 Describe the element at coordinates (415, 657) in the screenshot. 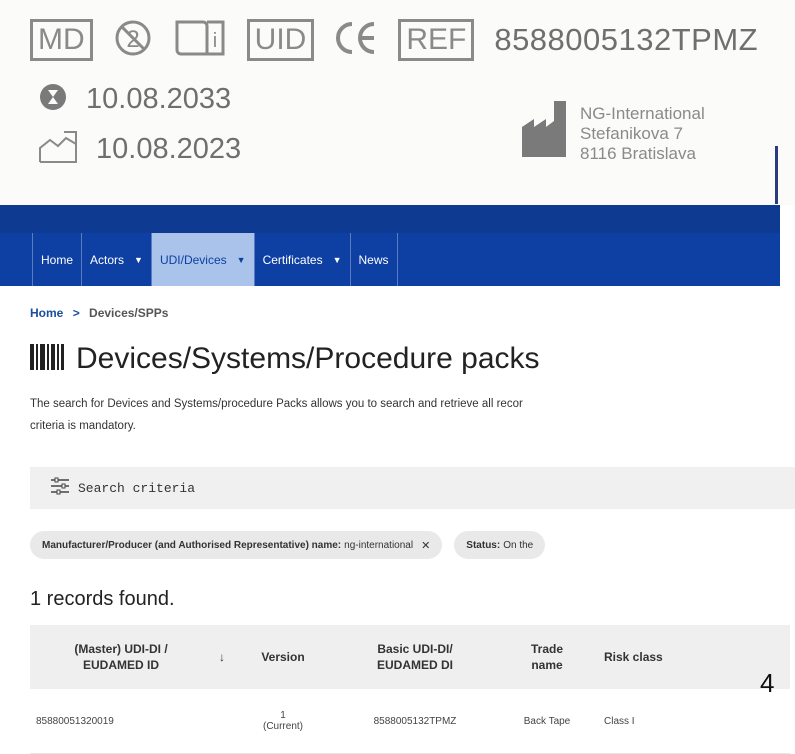

I see `column-header-basic-udi: Basic UDI-DI/ EUDAMED DI` at that location.